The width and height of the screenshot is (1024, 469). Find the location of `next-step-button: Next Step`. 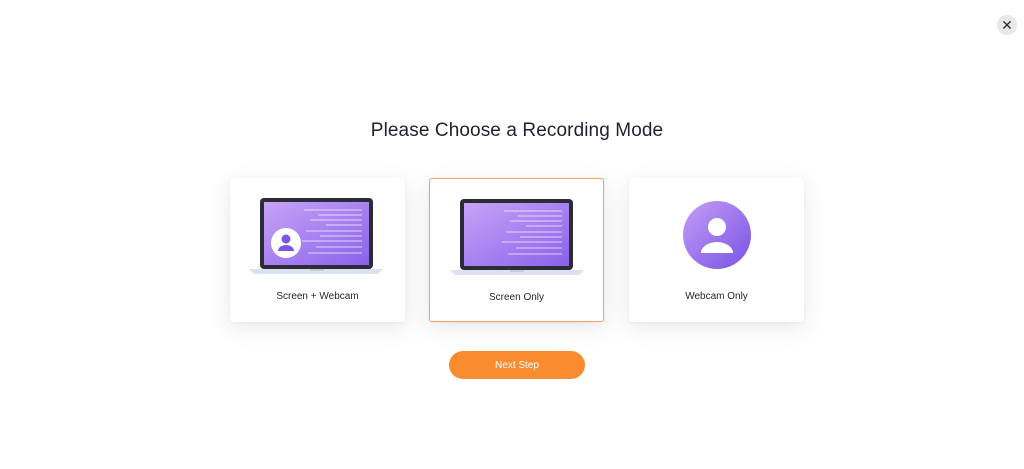

next-step-button: Next Step is located at coordinates (517, 365).